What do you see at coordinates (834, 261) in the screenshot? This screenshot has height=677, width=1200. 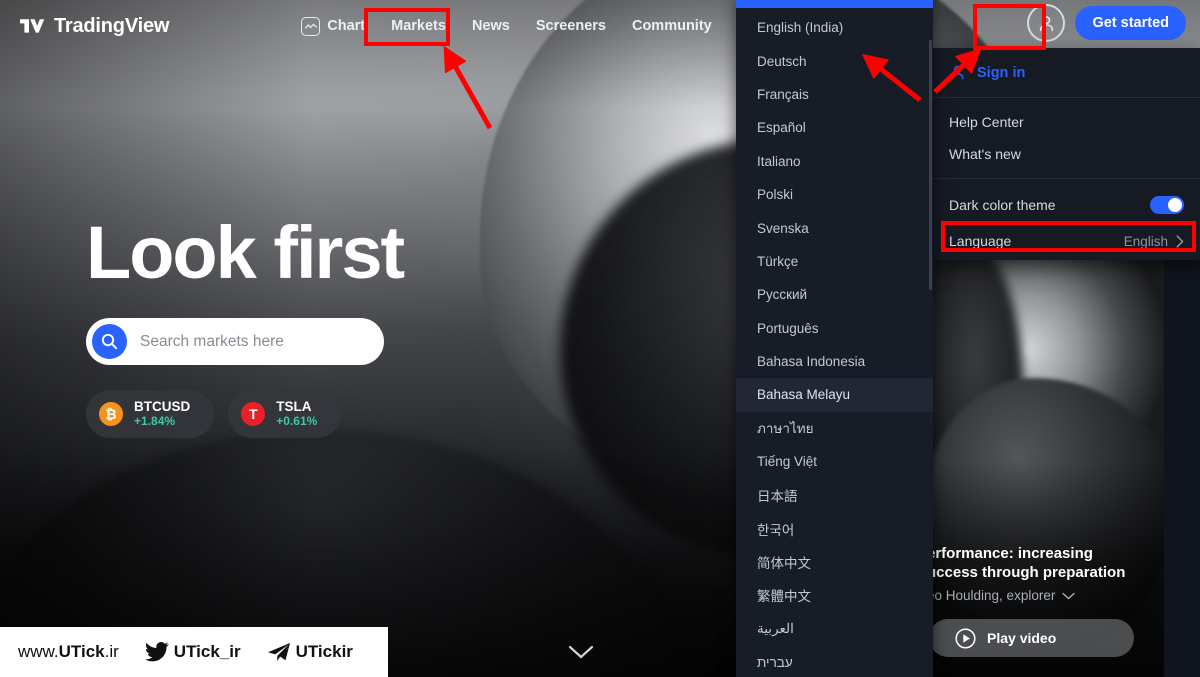 I see `language-option: Türkçe` at bounding box center [834, 261].